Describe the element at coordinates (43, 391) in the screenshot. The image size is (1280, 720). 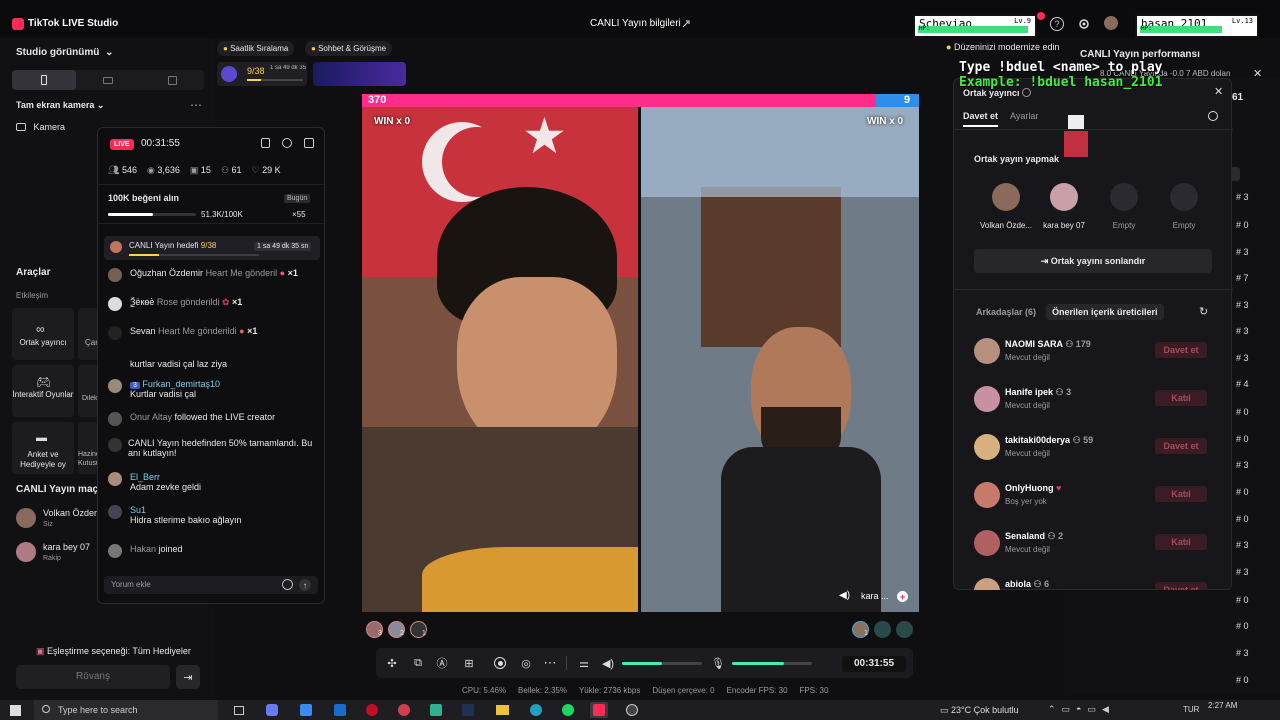
I see `tool-interactive-games: 🎮︎ İnteraktif Oyunlar` at that location.